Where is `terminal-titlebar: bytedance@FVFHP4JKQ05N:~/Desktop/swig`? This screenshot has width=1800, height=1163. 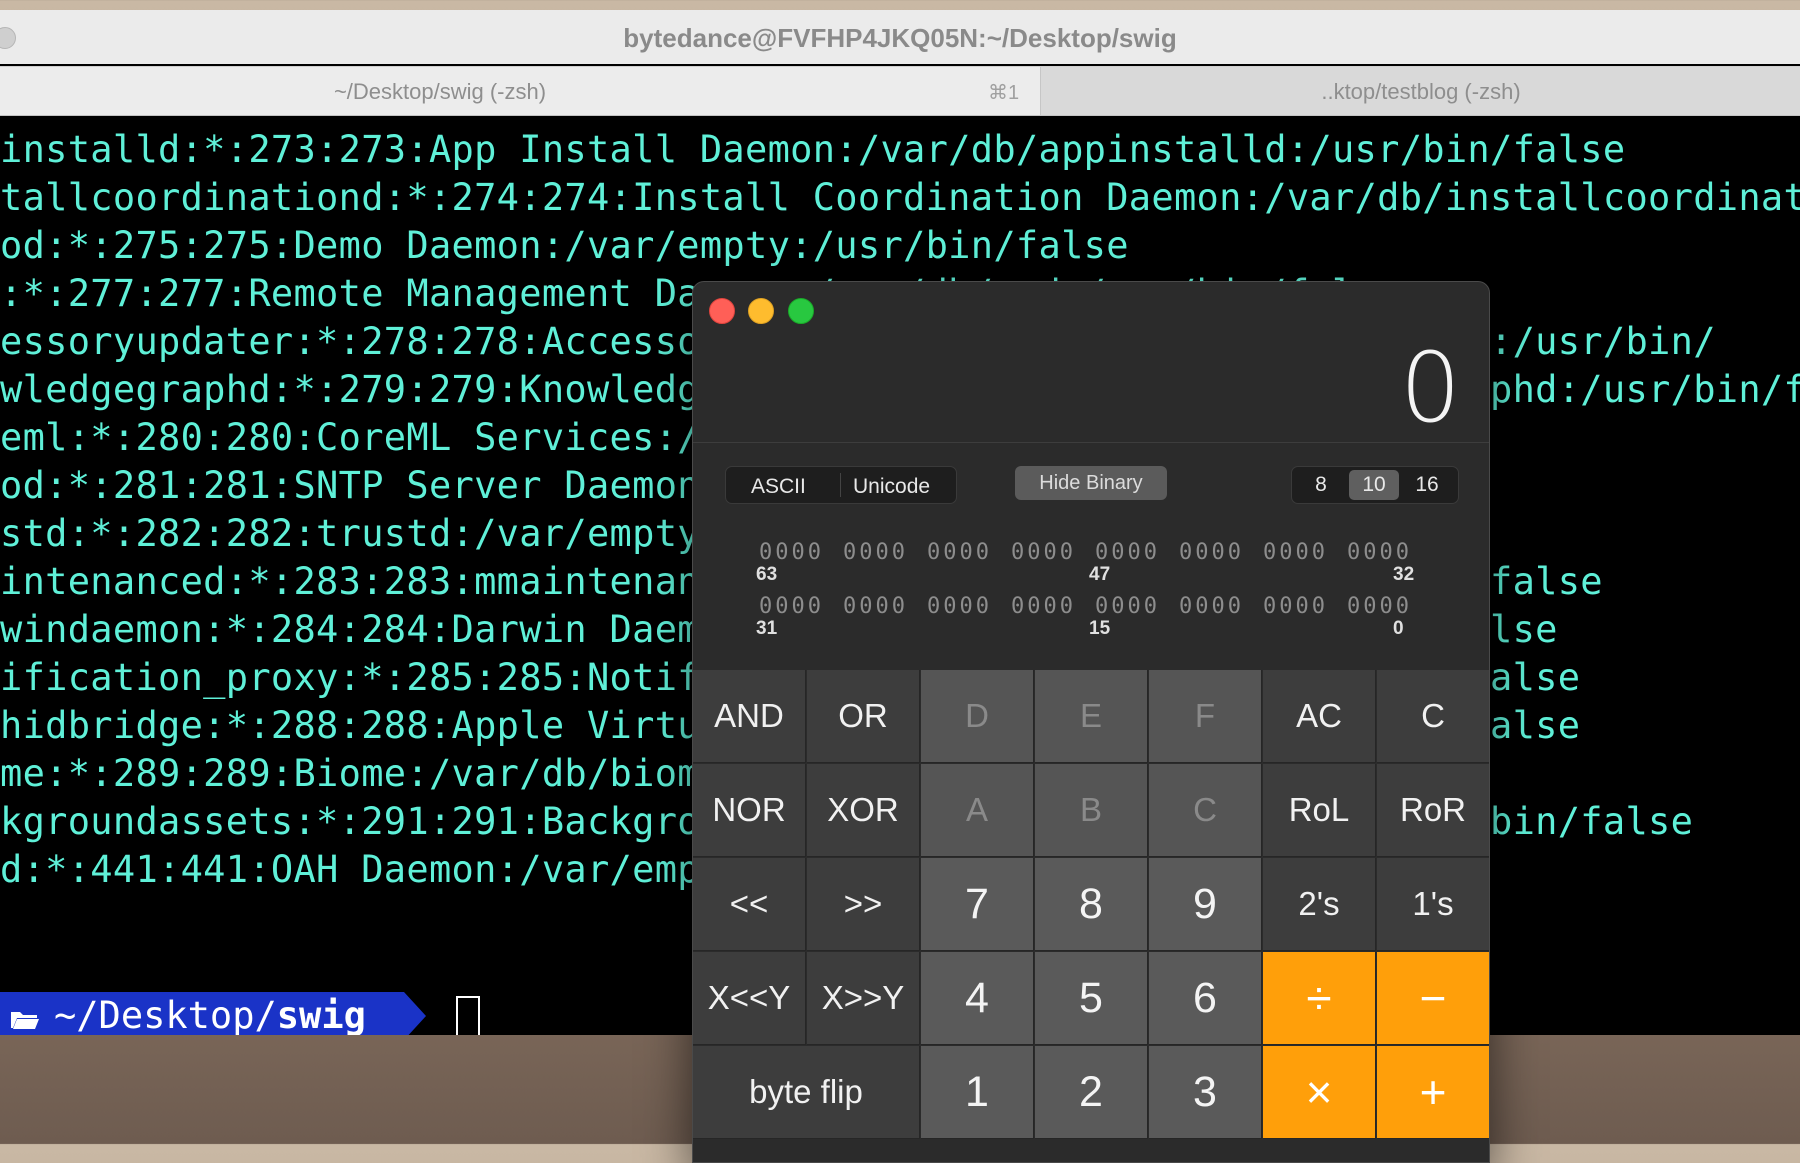
terminal-titlebar: bytedance@FVFHP4JKQ05N:~/Desktop/swig is located at coordinates (900, 37).